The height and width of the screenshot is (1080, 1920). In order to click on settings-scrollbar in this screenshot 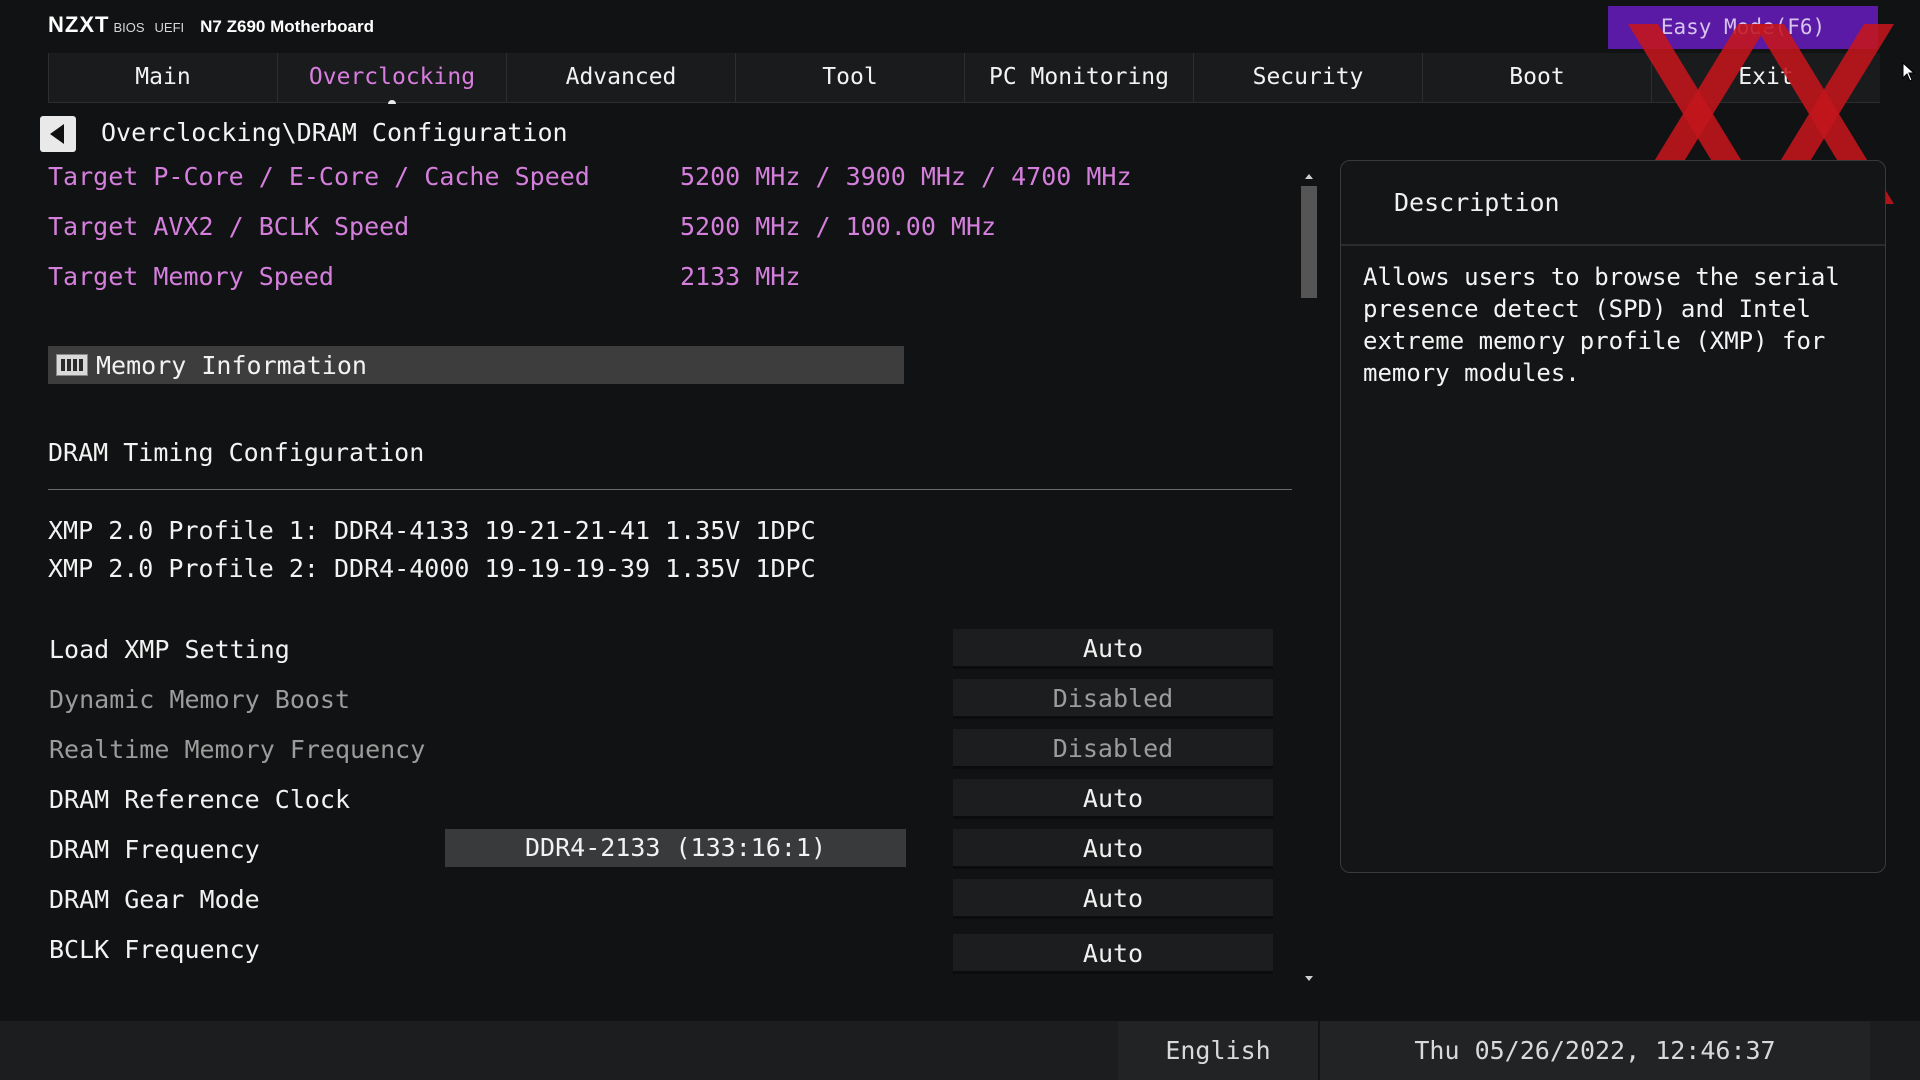, I will do `click(1309, 577)`.